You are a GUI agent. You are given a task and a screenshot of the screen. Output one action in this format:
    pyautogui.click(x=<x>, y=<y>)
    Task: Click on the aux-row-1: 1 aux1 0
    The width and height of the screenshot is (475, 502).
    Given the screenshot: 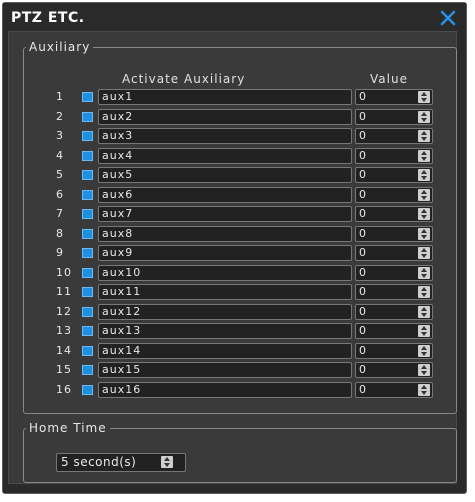 What is the action you would take?
    pyautogui.click(x=237, y=98)
    